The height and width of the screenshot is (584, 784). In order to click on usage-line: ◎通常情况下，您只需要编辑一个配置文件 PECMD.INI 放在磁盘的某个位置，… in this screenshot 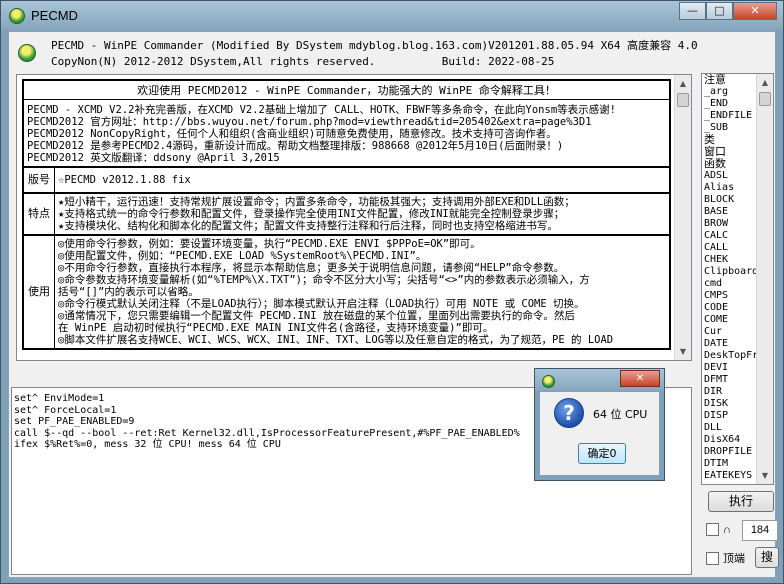, I will do `click(316, 316)`.